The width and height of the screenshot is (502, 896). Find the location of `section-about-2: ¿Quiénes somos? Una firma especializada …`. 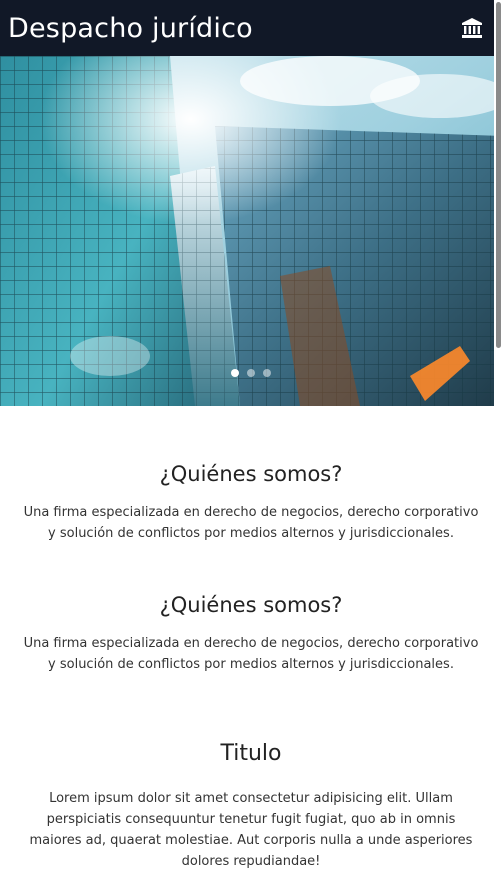

section-about-2: ¿Quiénes somos? Una firma especializada … is located at coordinates (251, 634).